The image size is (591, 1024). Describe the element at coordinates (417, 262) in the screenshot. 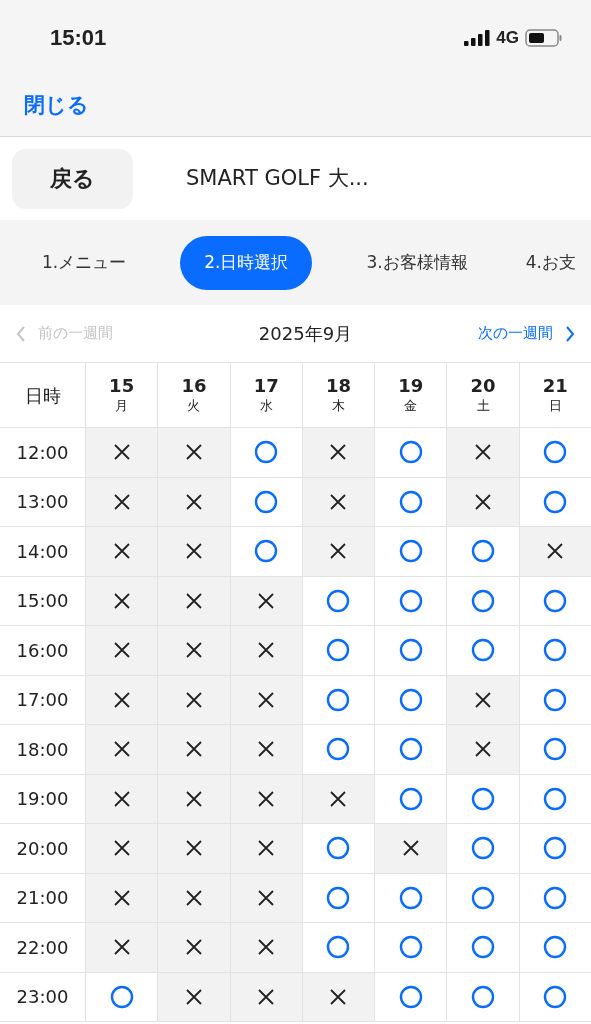

I see `step-tab: 3.お客様情報` at that location.